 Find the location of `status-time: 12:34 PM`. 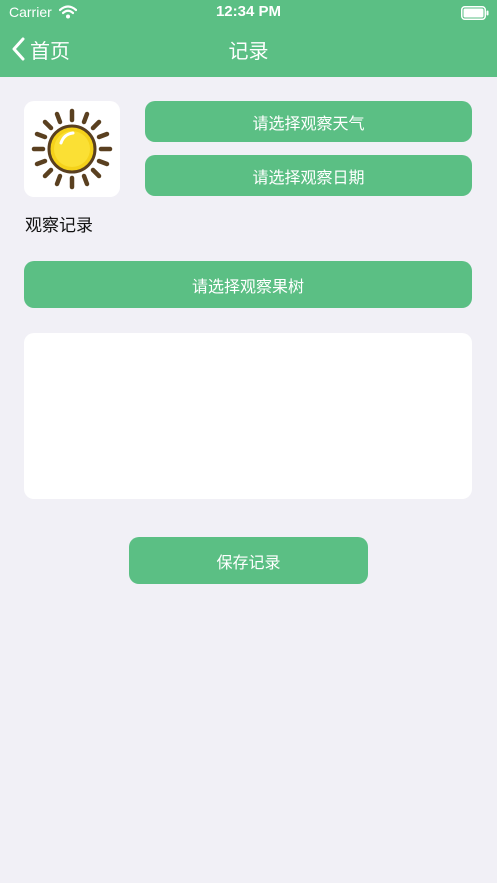

status-time: 12:34 PM is located at coordinates (248, 11).